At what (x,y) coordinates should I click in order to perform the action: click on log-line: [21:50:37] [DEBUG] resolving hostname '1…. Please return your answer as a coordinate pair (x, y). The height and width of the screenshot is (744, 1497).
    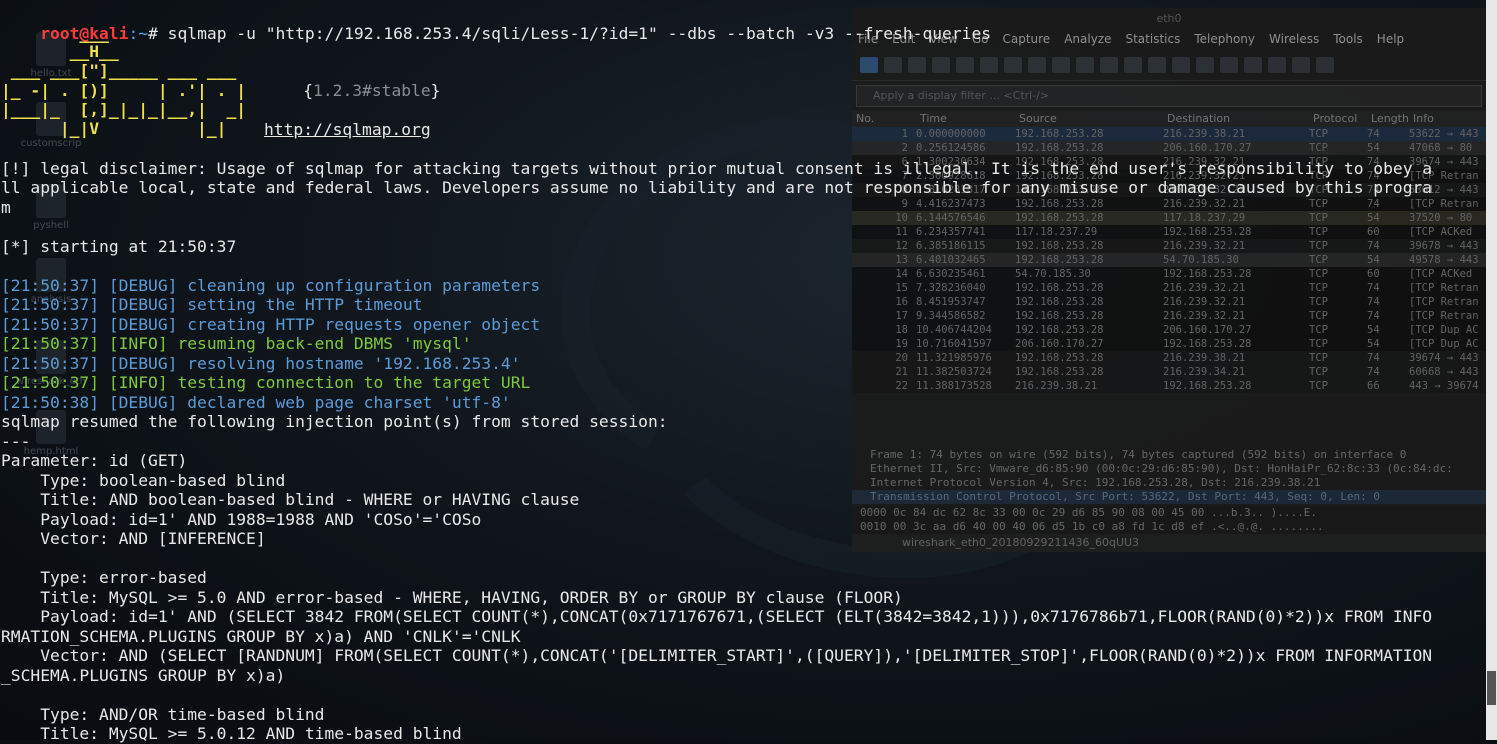
    Looking at the image, I should click on (261, 363).